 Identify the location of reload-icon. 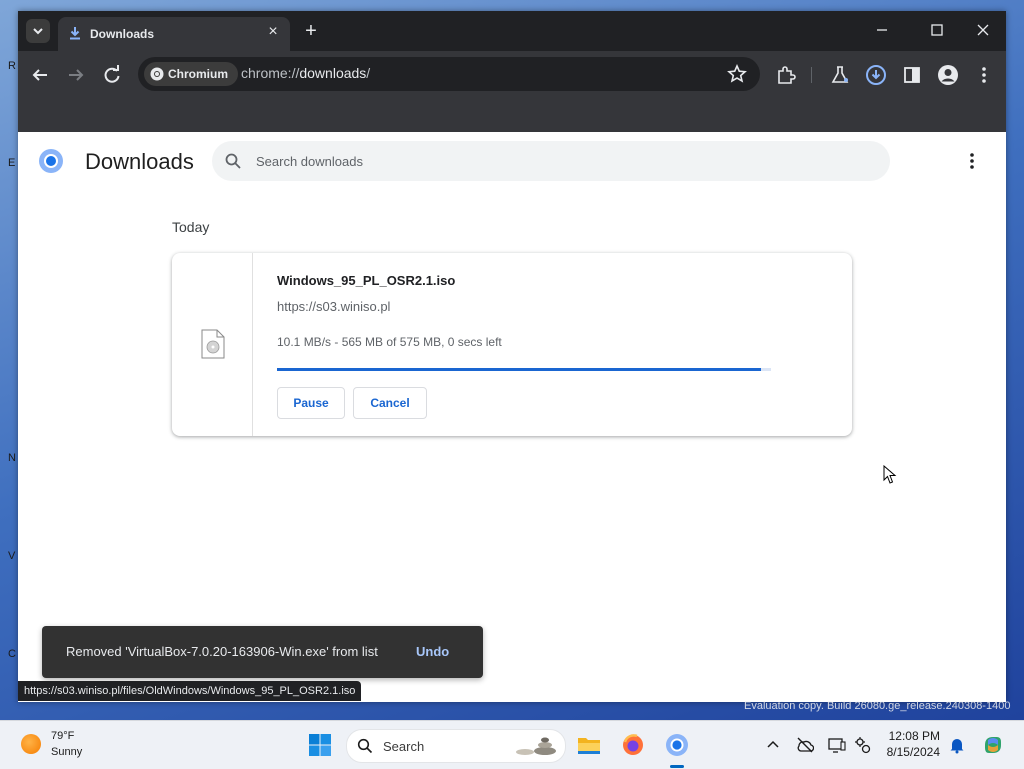
(112, 74).